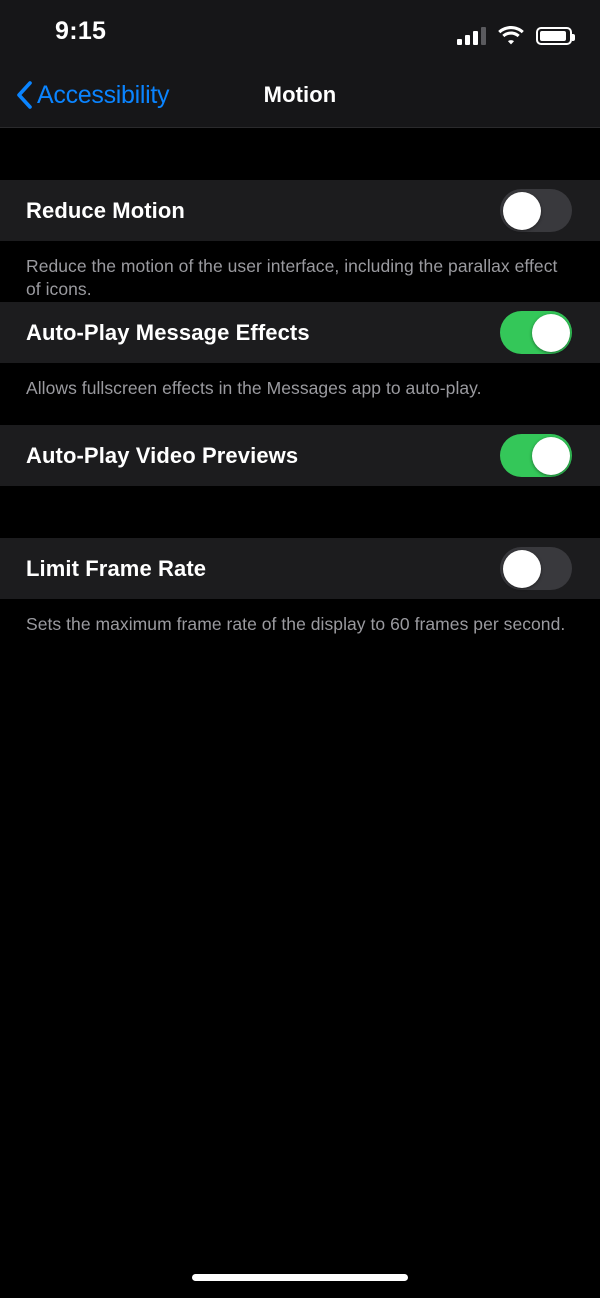 This screenshot has height=1298, width=600. I want to click on status-bar: 9:15, so click(300, 31).